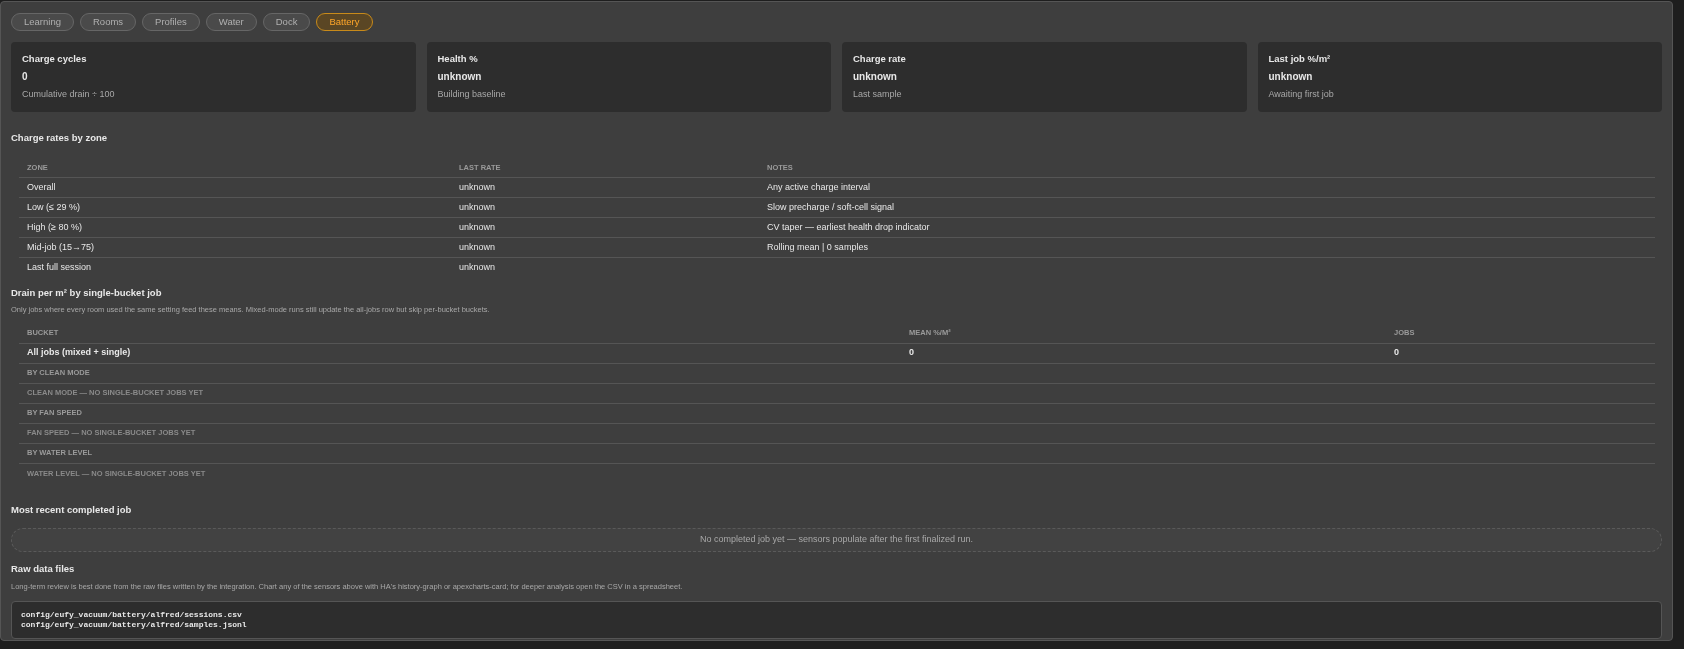  Describe the element at coordinates (471, 94) in the screenshot. I see `stat-caption: Building baseline` at that location.